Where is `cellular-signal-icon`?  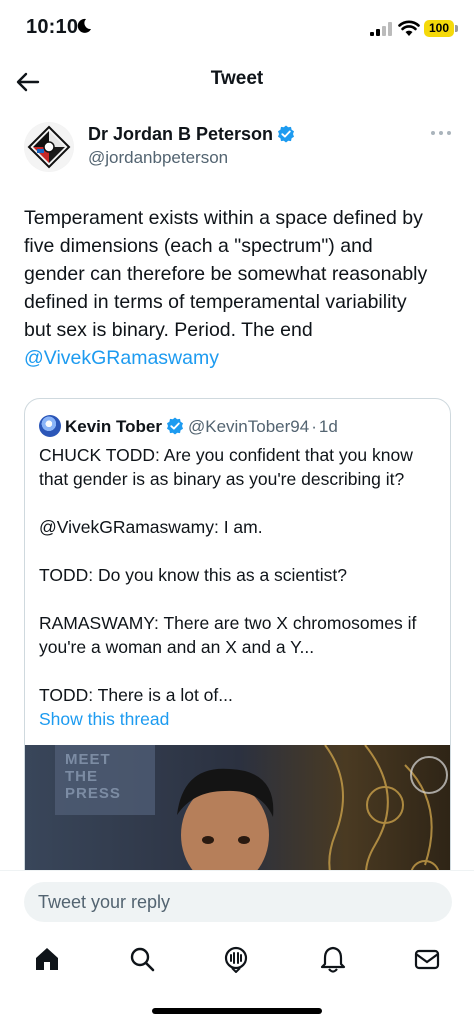
cellular-signal-icon is located at coordinates (381, 29).